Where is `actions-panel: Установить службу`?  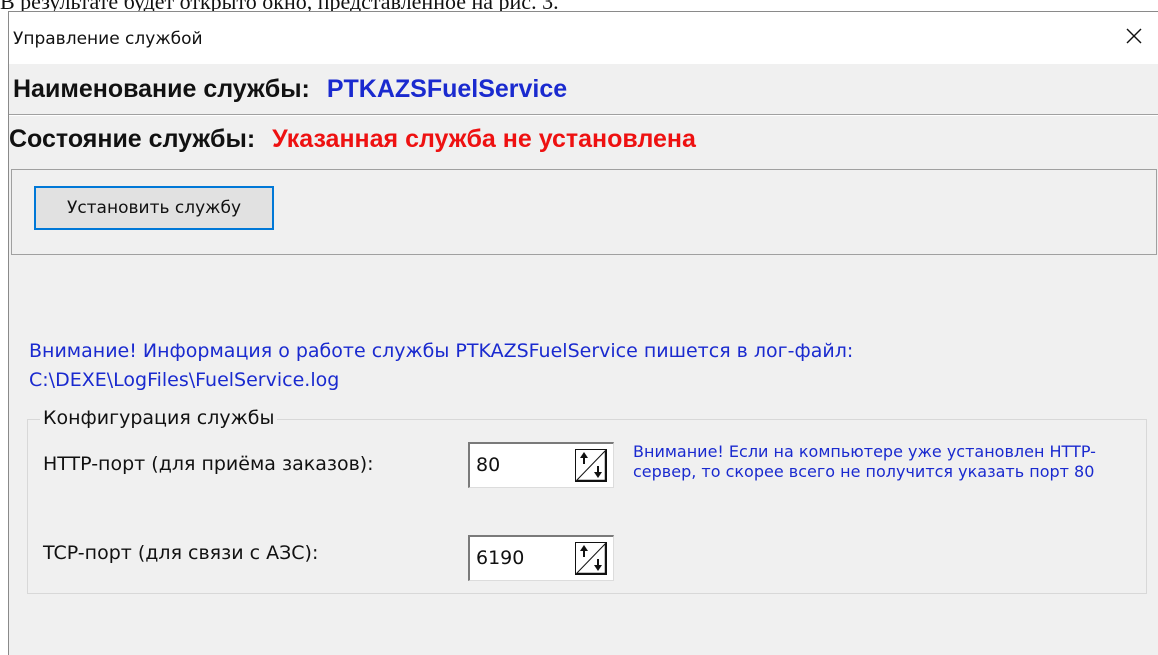 actions-panel: Установить службу is located at coordinates (584, 212).